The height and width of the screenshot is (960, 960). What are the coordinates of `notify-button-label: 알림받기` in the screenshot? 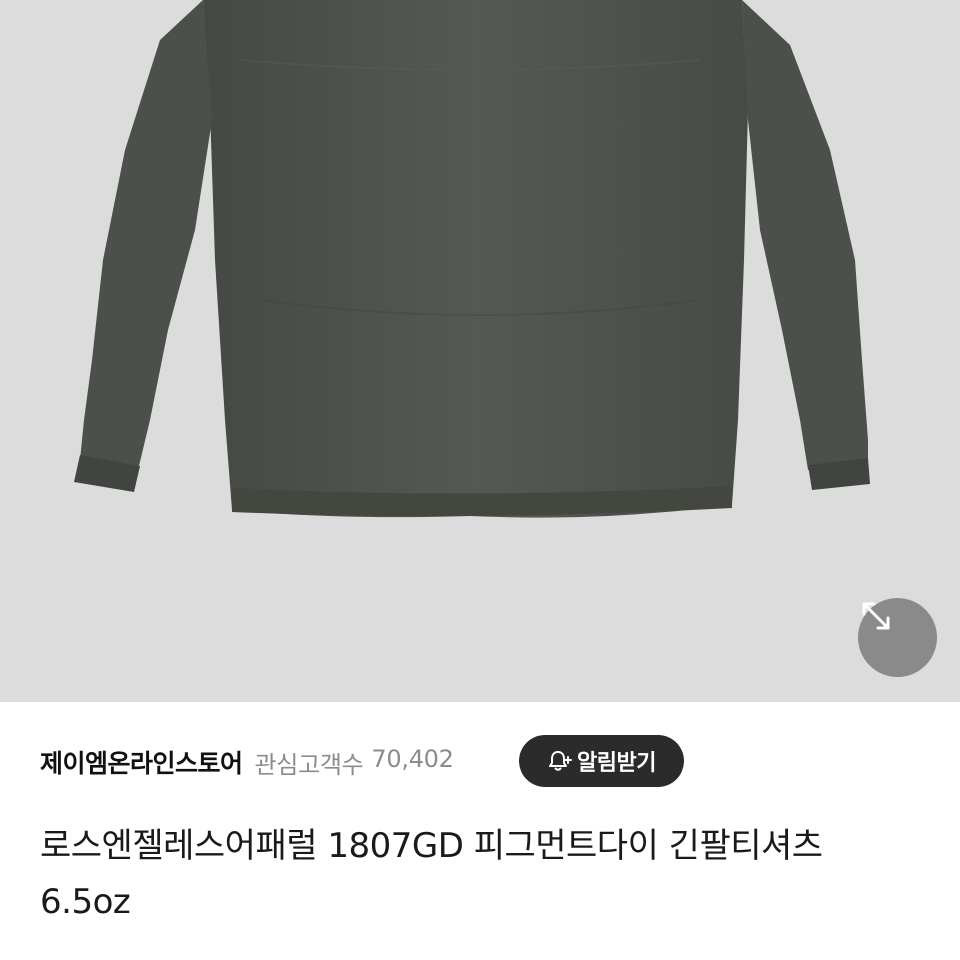 It's located at (616, 763).